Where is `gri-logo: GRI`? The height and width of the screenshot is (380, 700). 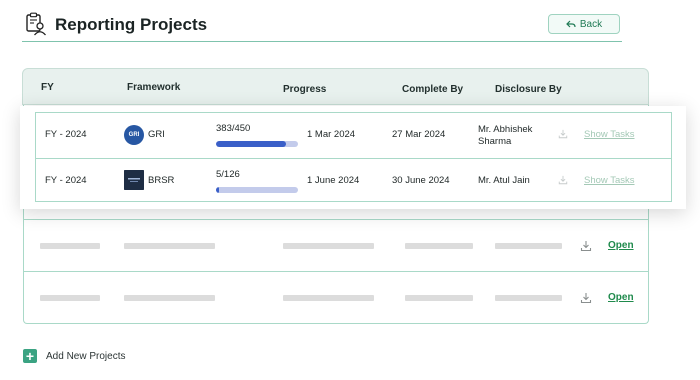
gri-logo: GRI is located at coordinates (134, 135).